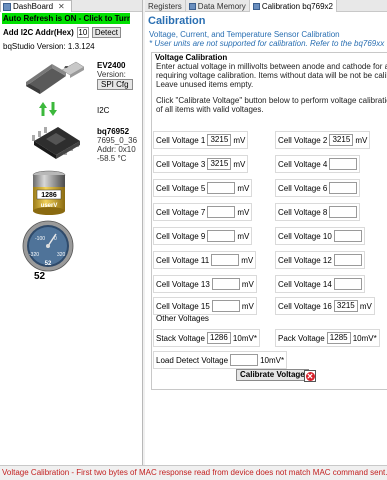  What do you see at coordinates (40, 276) in the screenshot?
I see `gauge-label: 52` at bounding box center [40, 276].